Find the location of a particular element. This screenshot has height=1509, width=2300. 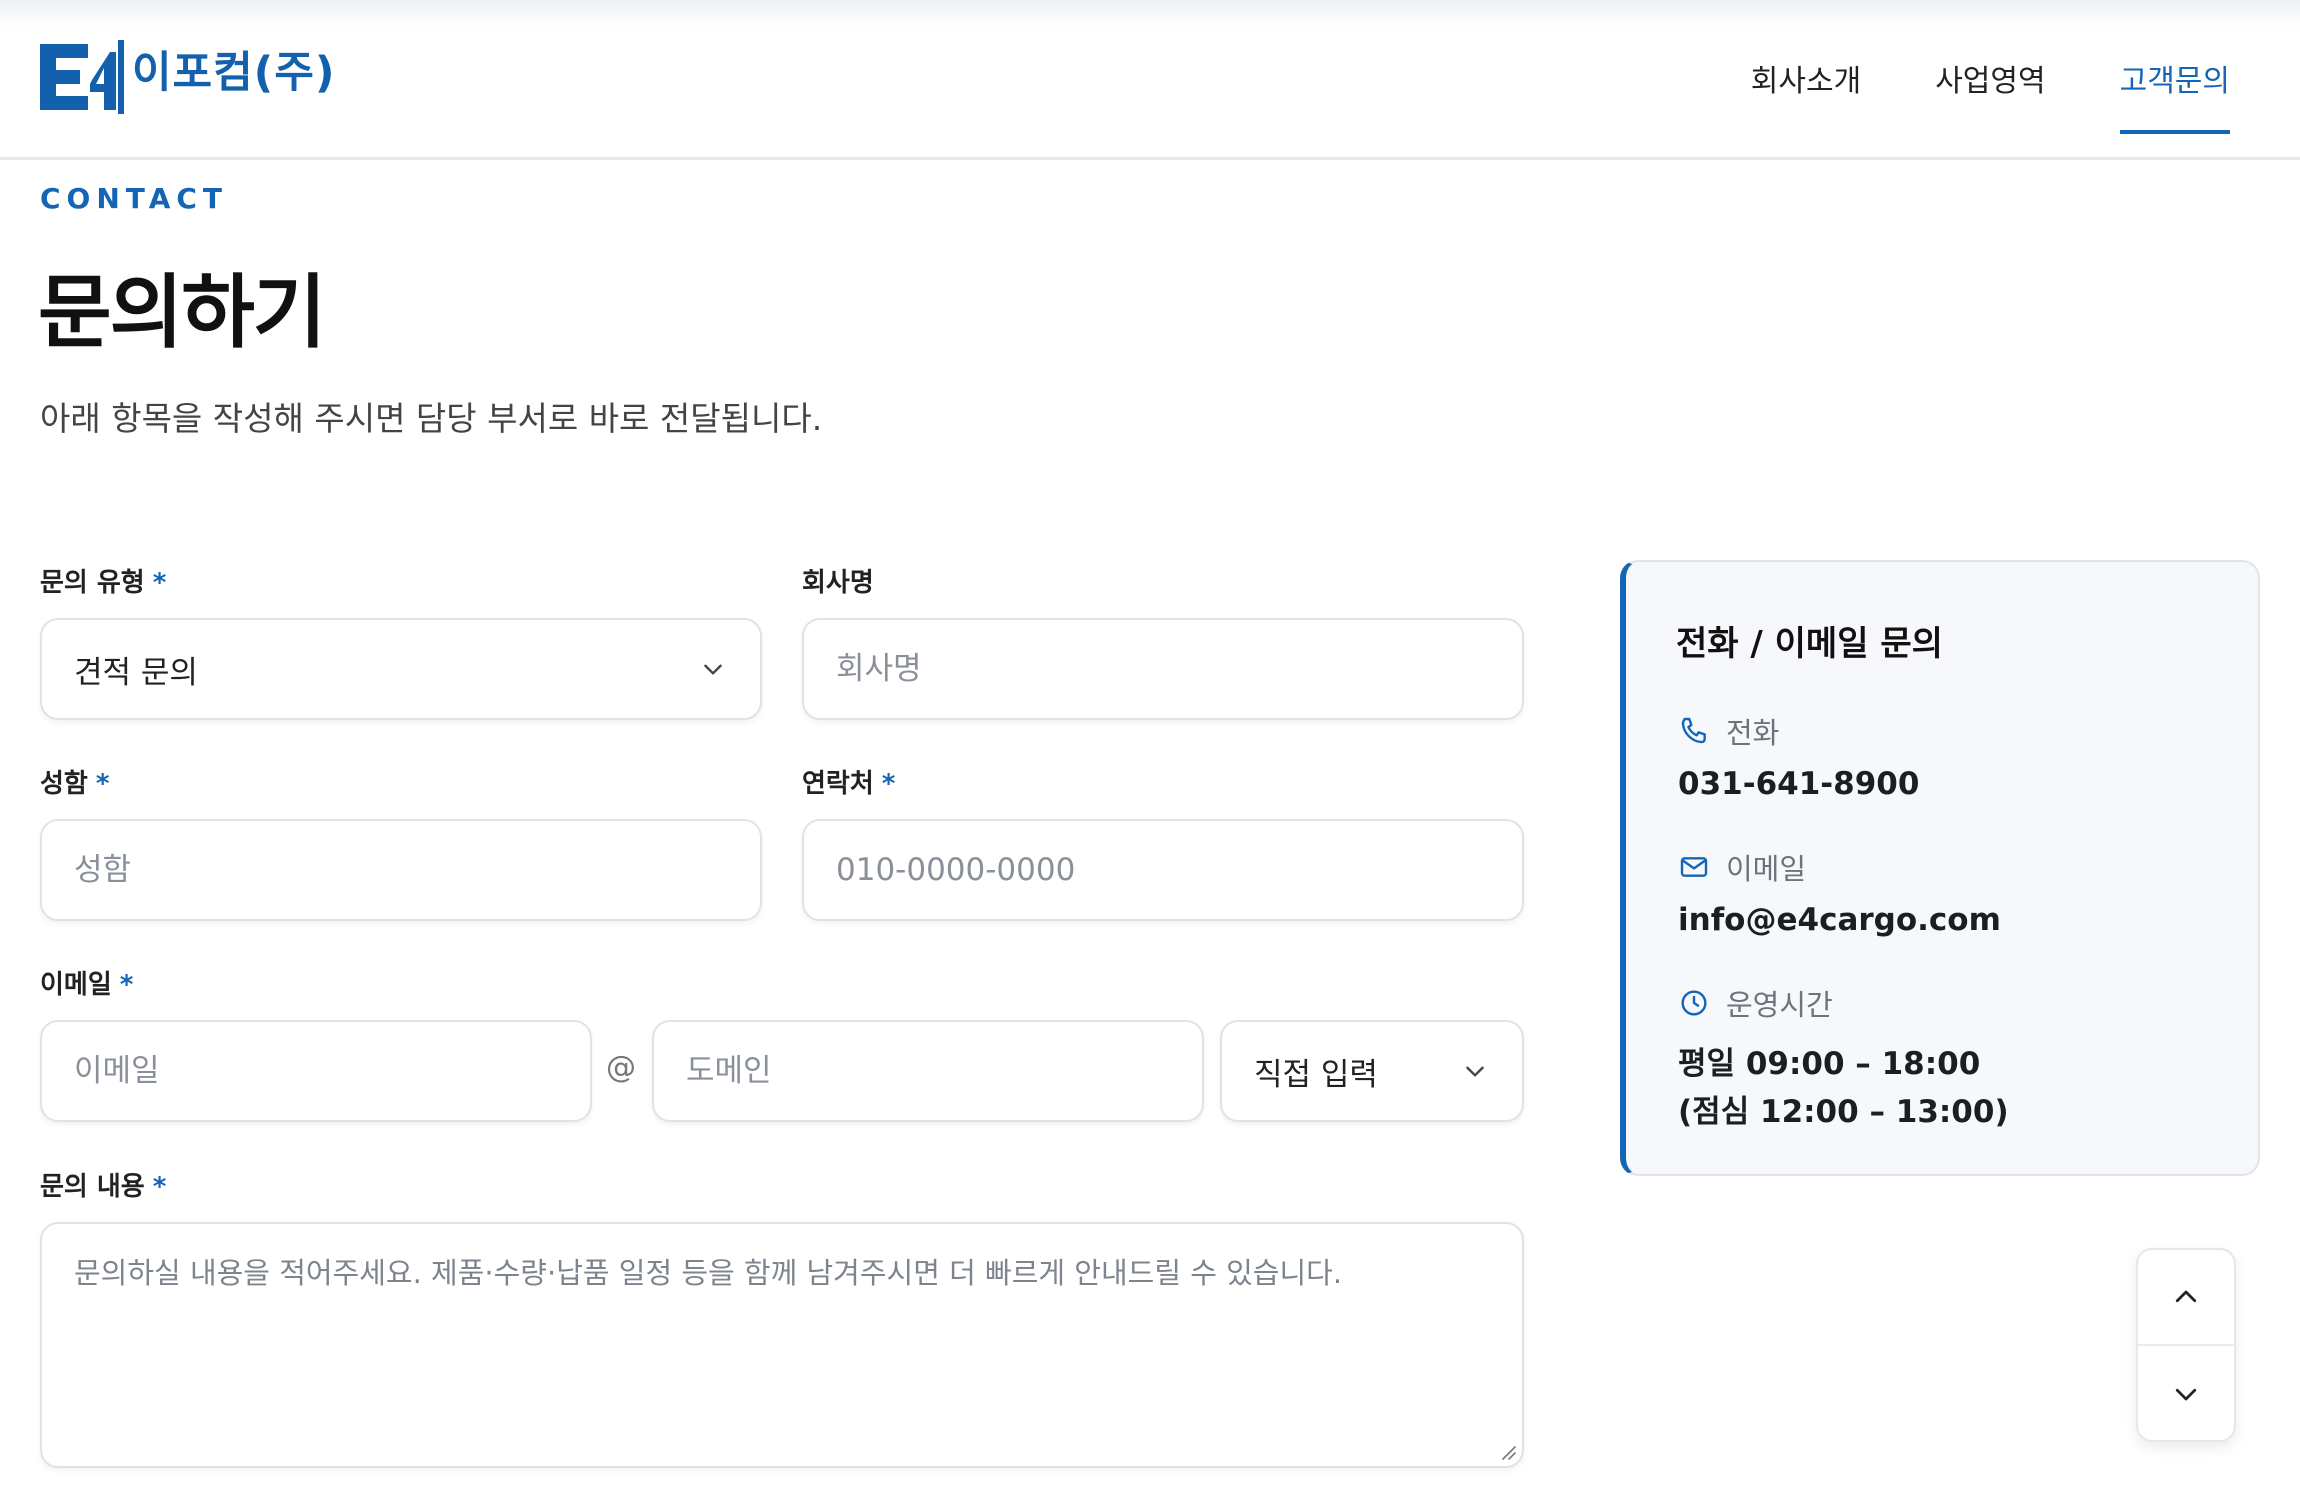

logo: 이포컴(주) is located at coordinates (188, 78).